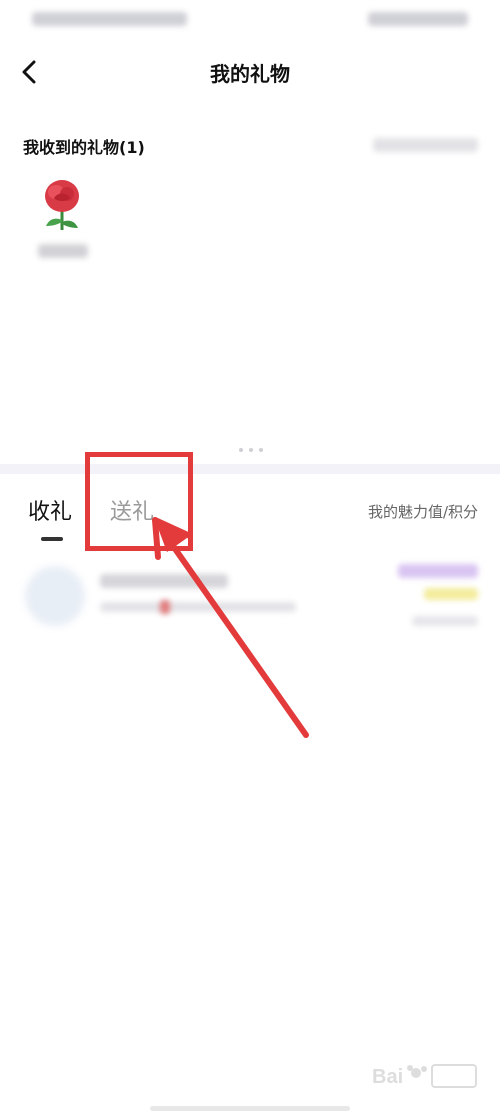 Image resolution: width=500 pixels, height=1111 pixels. I want to click on gift-record-row, so click(250, 600).